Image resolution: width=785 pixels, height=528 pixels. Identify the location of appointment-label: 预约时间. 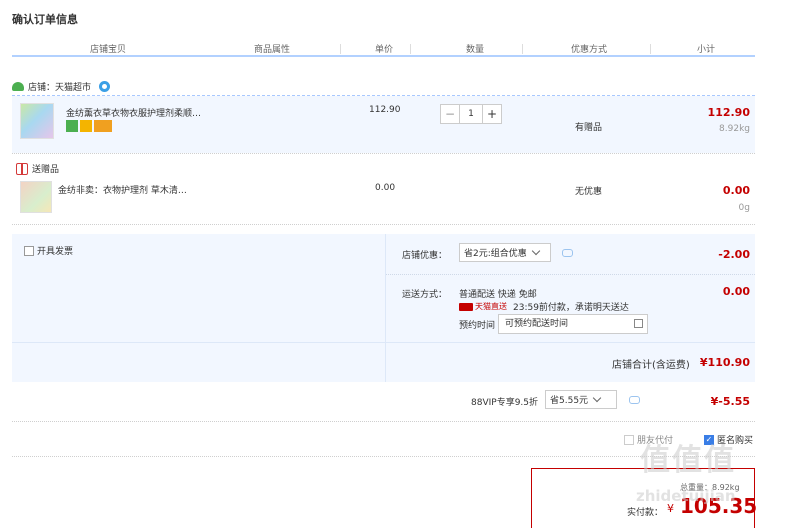
(477, 326).